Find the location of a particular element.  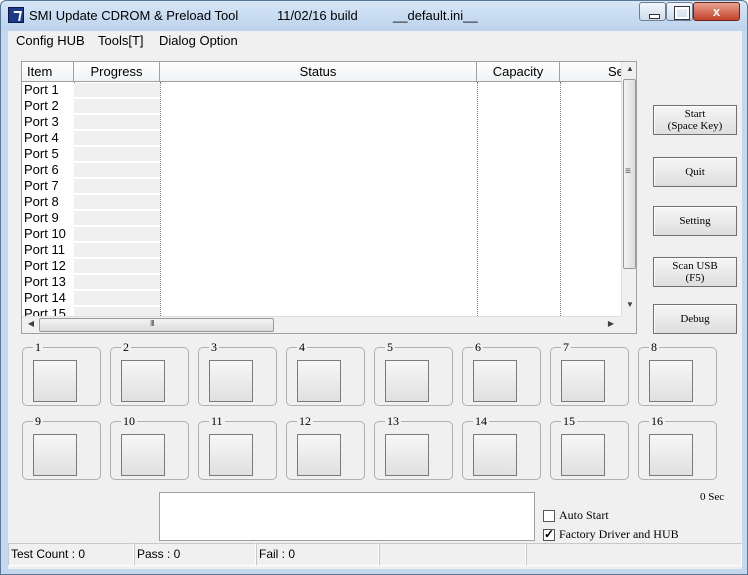

port-label: Port 7 is located at coordinates (41, 185).